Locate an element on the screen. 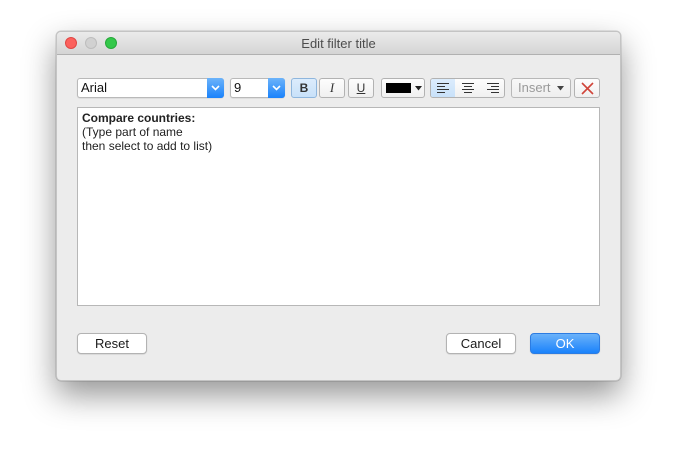 The image size is (675, 460). underline-button: U is located at coordinates (361, 88).